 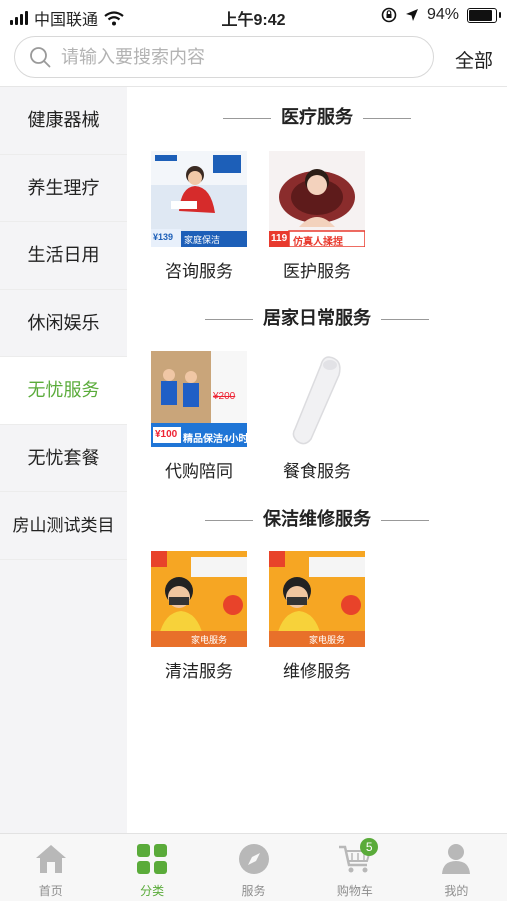 I want to click on sidebar-item-leisure: 休闲娱乐, so click(x=63, y=323).